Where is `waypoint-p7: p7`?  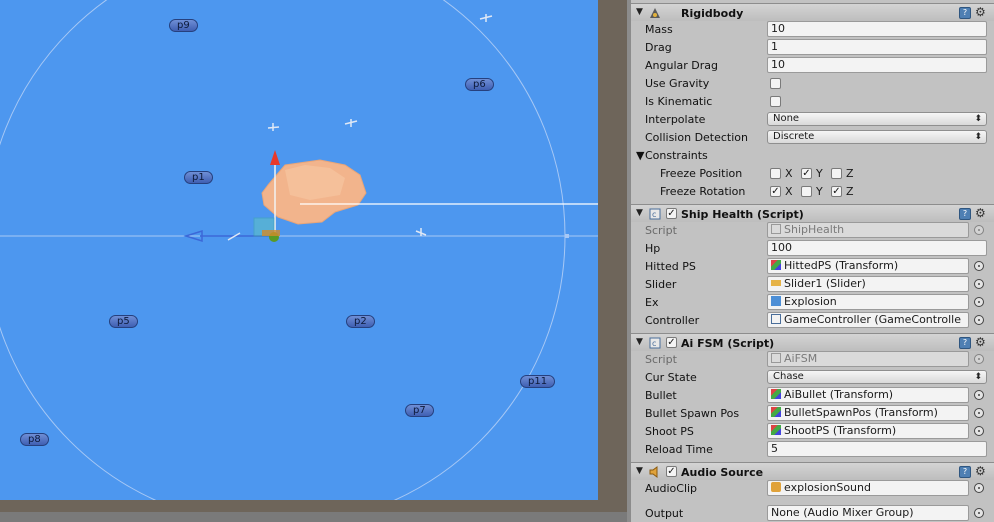
waypoint-p7: p7 is located at coordinates (419, 410).